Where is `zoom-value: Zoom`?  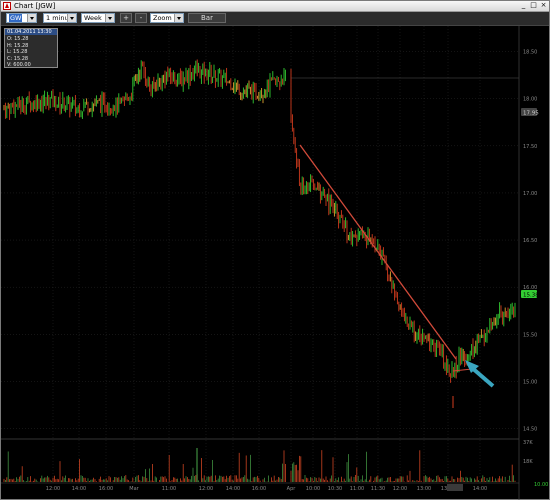 zoom-value: Zoom is located at coordinates (162, 18).